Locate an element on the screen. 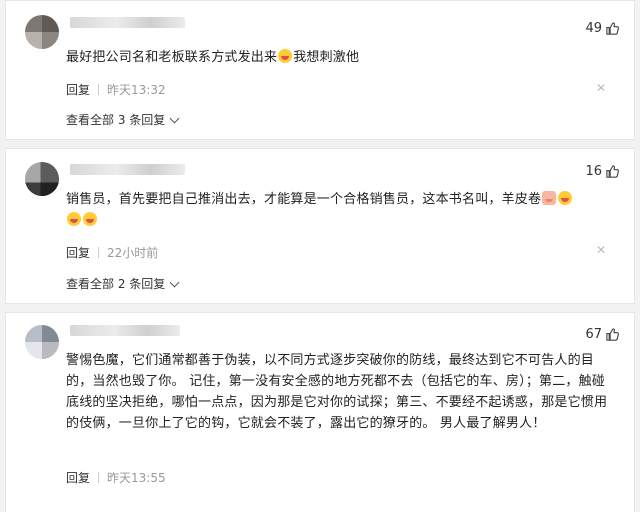 This screenshot has width=640, height=512. timestamp: 昨天13:32 is located at coordinates (136, 90).